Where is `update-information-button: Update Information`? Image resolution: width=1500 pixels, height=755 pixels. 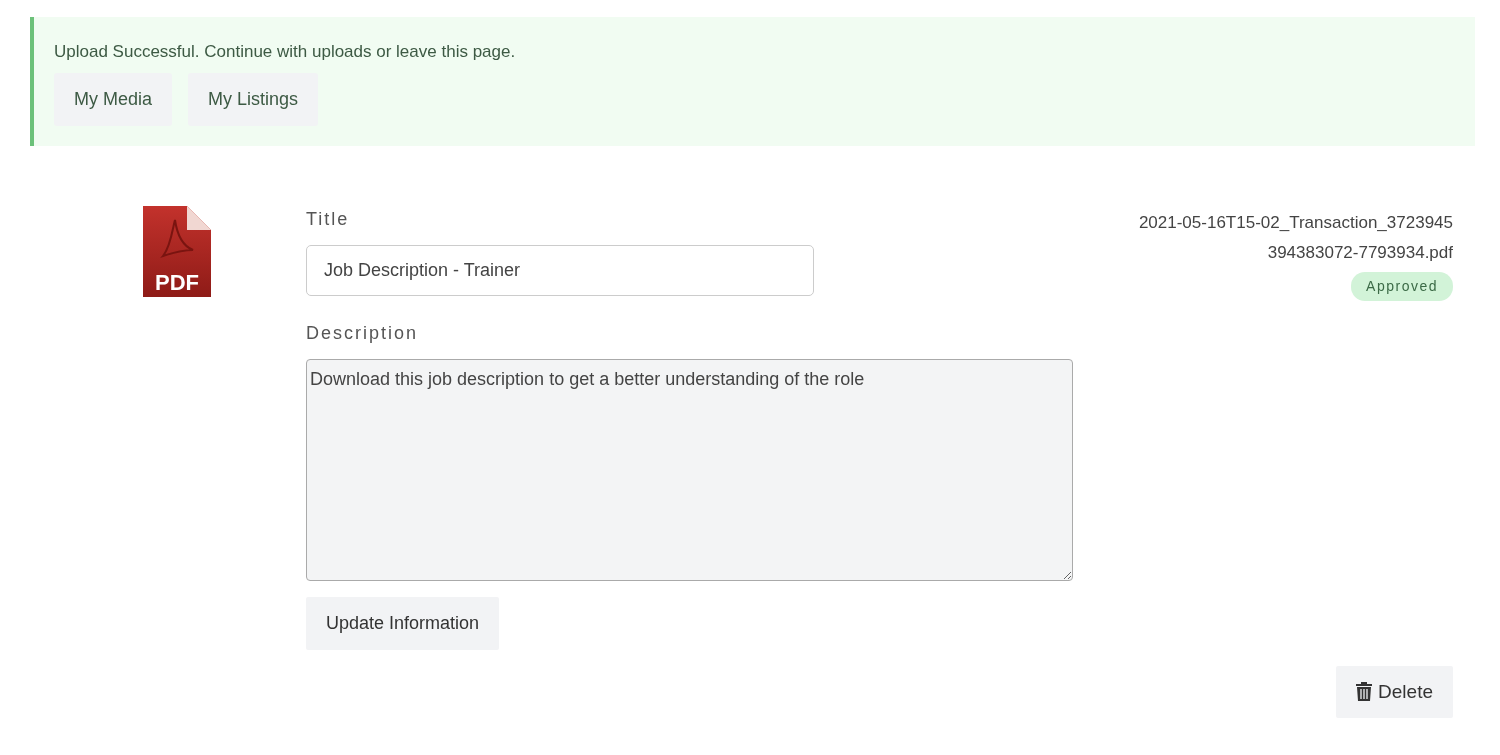
update-information-button: Update Information is located at coordinates (403, 623).